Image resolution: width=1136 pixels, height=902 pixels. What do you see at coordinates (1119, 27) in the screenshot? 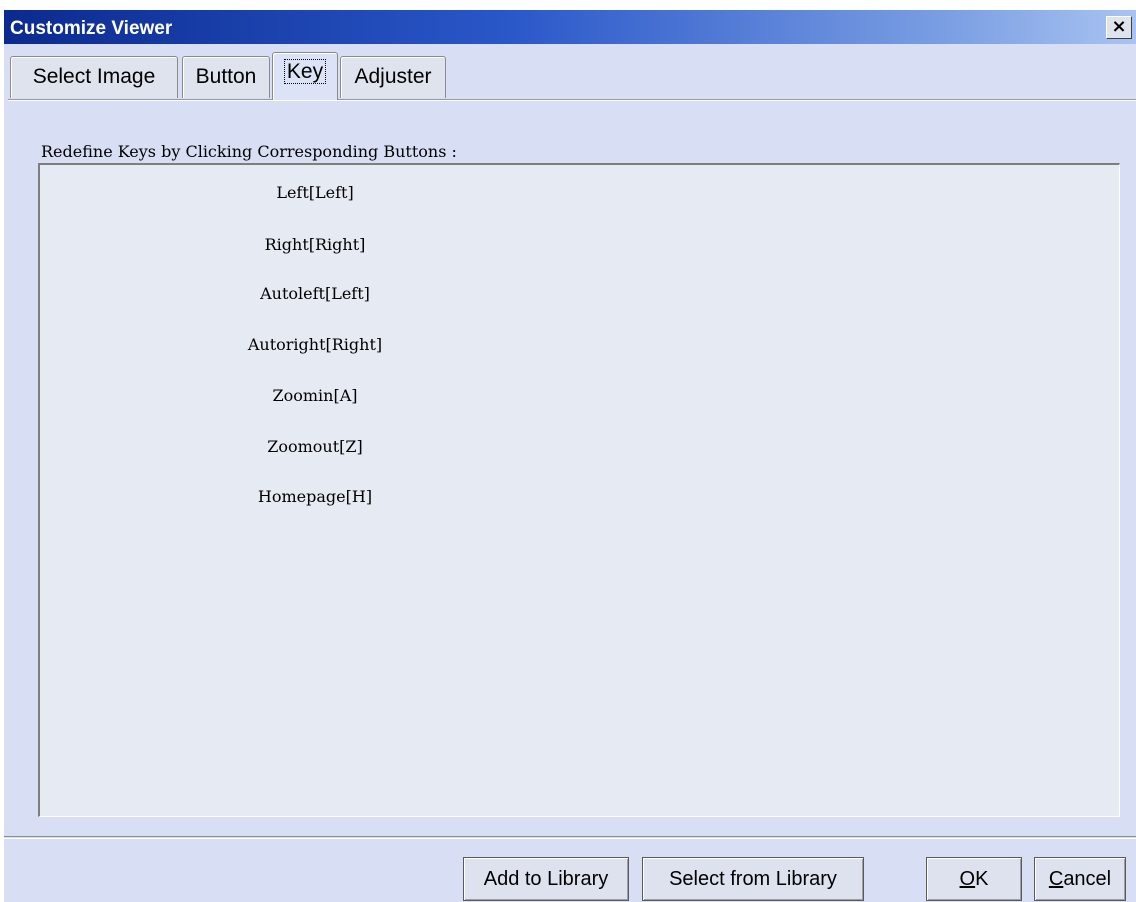
I see `close-icon: ×` at bounding box center [1119, 27].